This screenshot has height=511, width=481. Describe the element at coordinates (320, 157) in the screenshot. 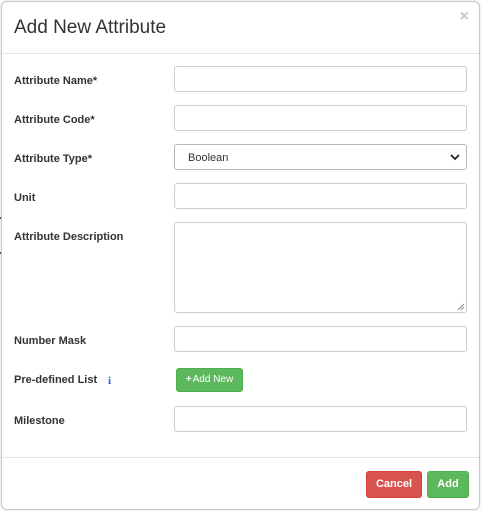

I see `attribute-type-select: Boolean` at that location.